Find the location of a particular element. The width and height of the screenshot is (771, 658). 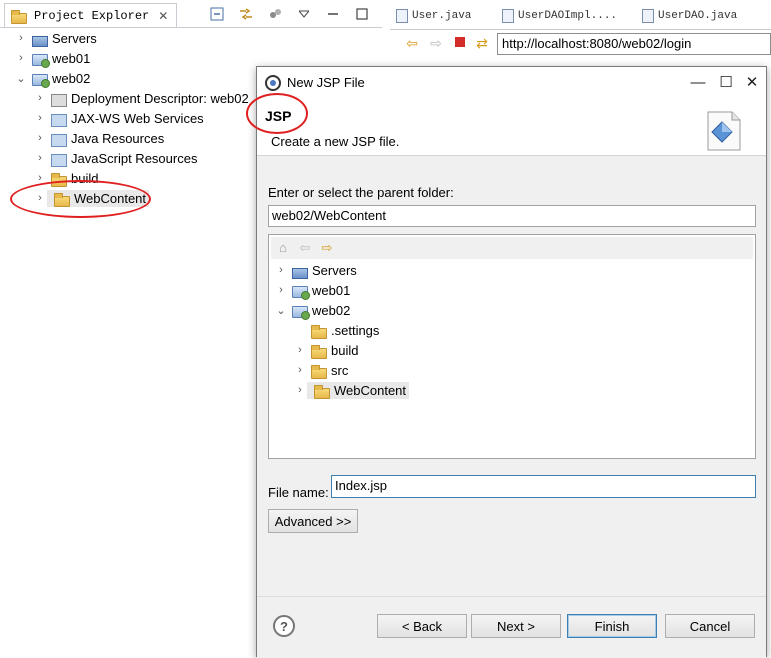

tree-item-label: web02 is located at coordinates (71, 78).